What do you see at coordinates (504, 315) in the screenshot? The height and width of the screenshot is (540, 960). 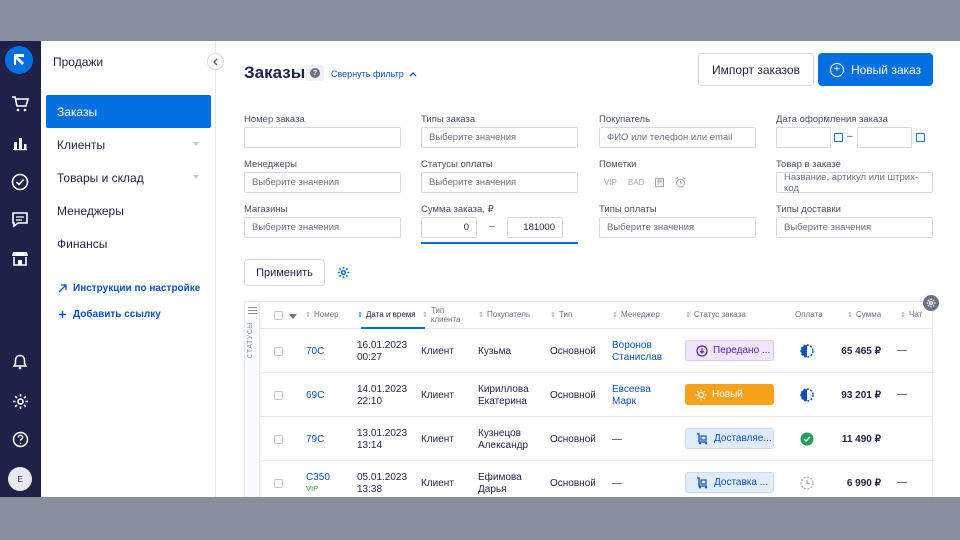 I see `column-buyer: ⇕ Покупатель` at bounding box center [504, 315].